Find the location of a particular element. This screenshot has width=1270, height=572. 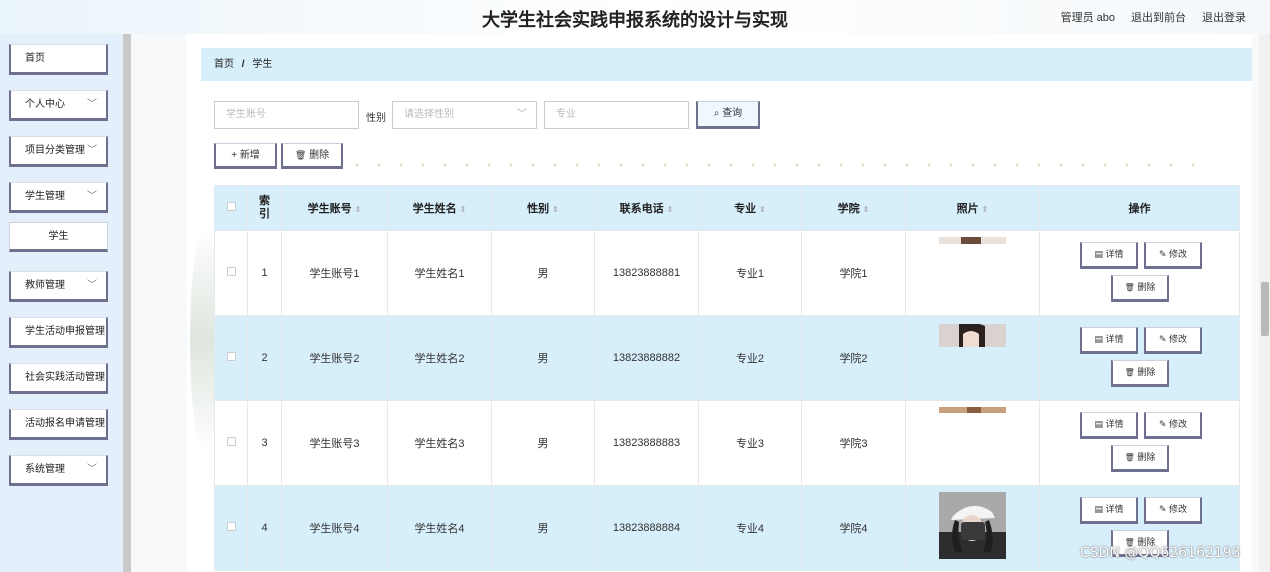

table-header-row: 索引 学生账号 ⇕ 学生姓名 ⇕ 性别 ⇕ 联系电话 ⇕ 专业 ⇕ 学院 ⇕ 照片 ⇕ 操作 is located at coordinates (727, 208).